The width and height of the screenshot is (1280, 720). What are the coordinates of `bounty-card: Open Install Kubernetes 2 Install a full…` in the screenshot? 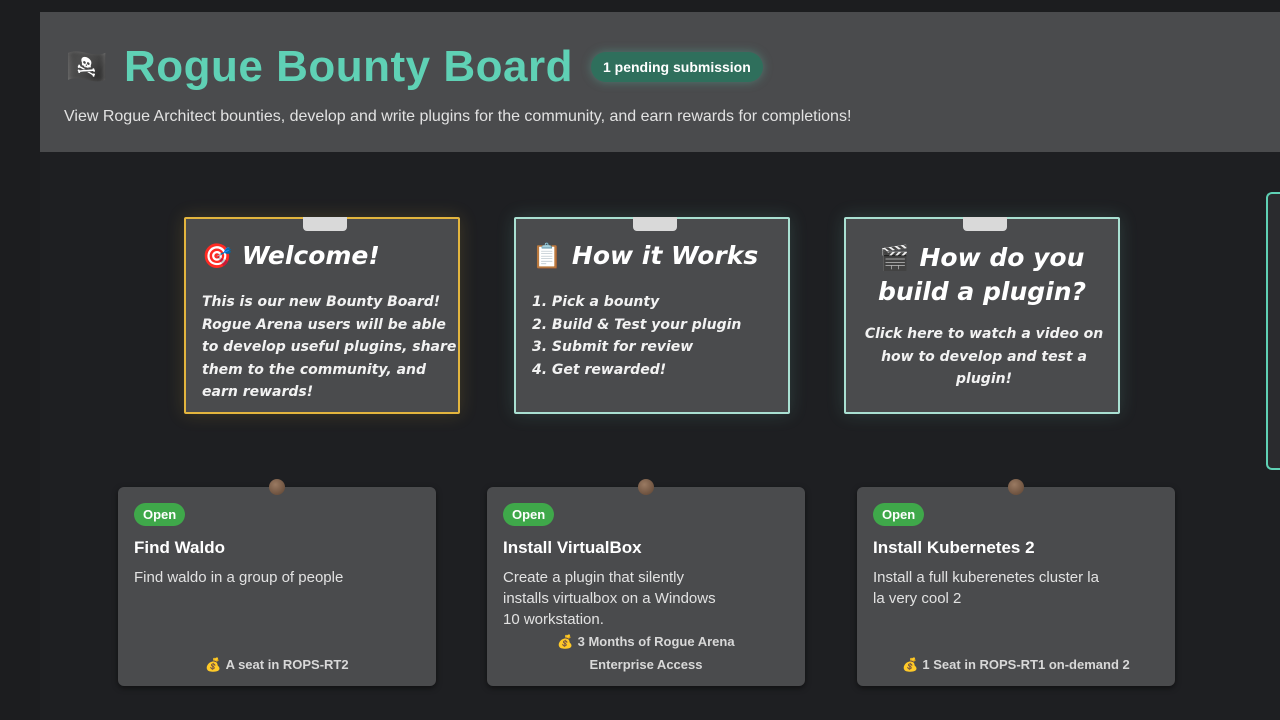 It's located at (1016, 582).